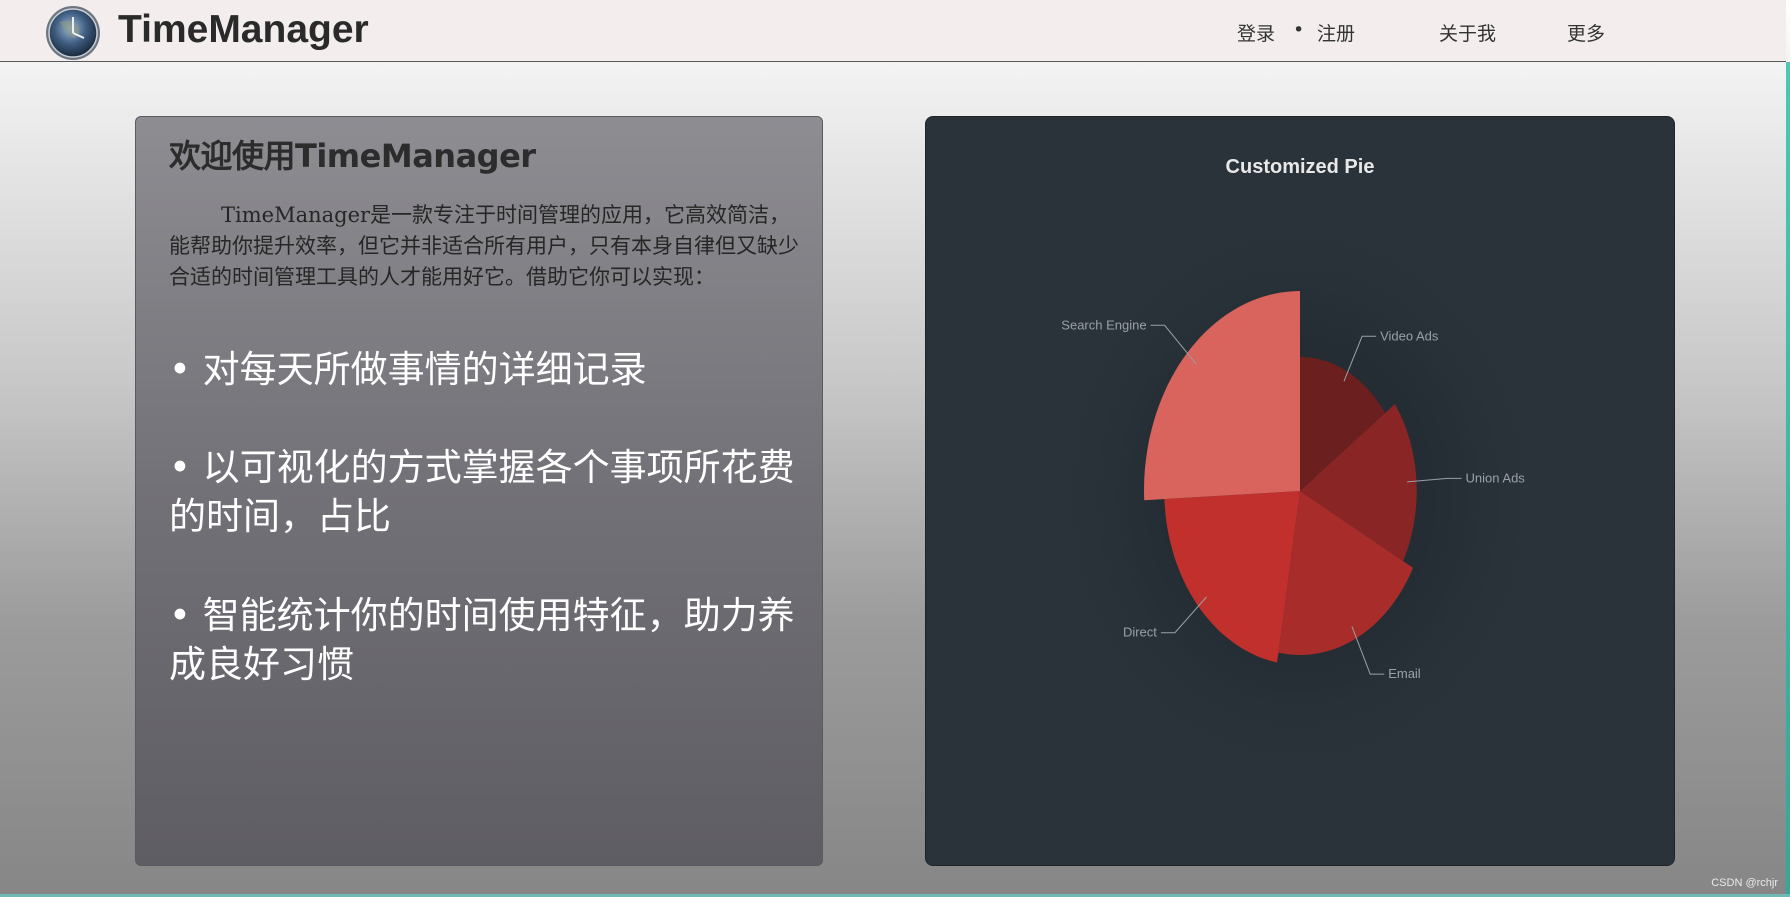 Image resolution: width=1790 pixels, height=897 pixels. What do you see at coordinates (893, 31) in the screenshot?
I see `top-navbar: TimeManager 登录 • 注册 关于我 更多` at bounding box center [893, 31].